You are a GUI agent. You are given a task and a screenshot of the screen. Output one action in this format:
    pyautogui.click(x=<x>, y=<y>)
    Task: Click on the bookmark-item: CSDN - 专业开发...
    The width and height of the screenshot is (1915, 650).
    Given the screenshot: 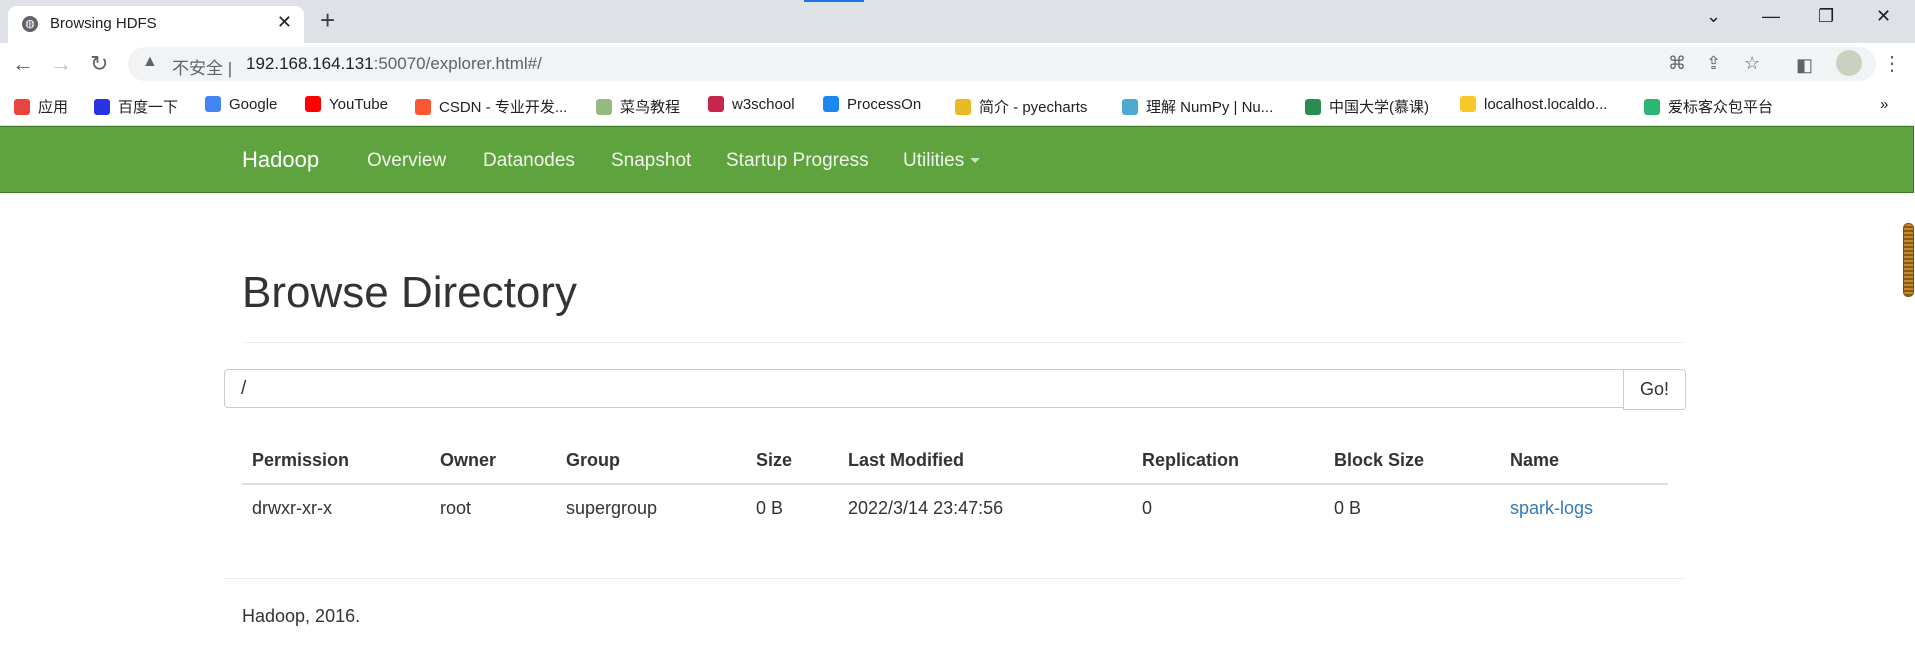 What is the action you would take?
    pyautogui.click(x=491, y=106)
    